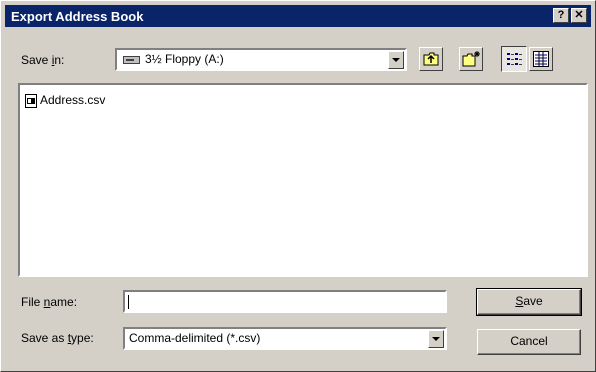  Describe the element at coordinates (285, 301) in the screenshot. I see `file-name-input` at that location.